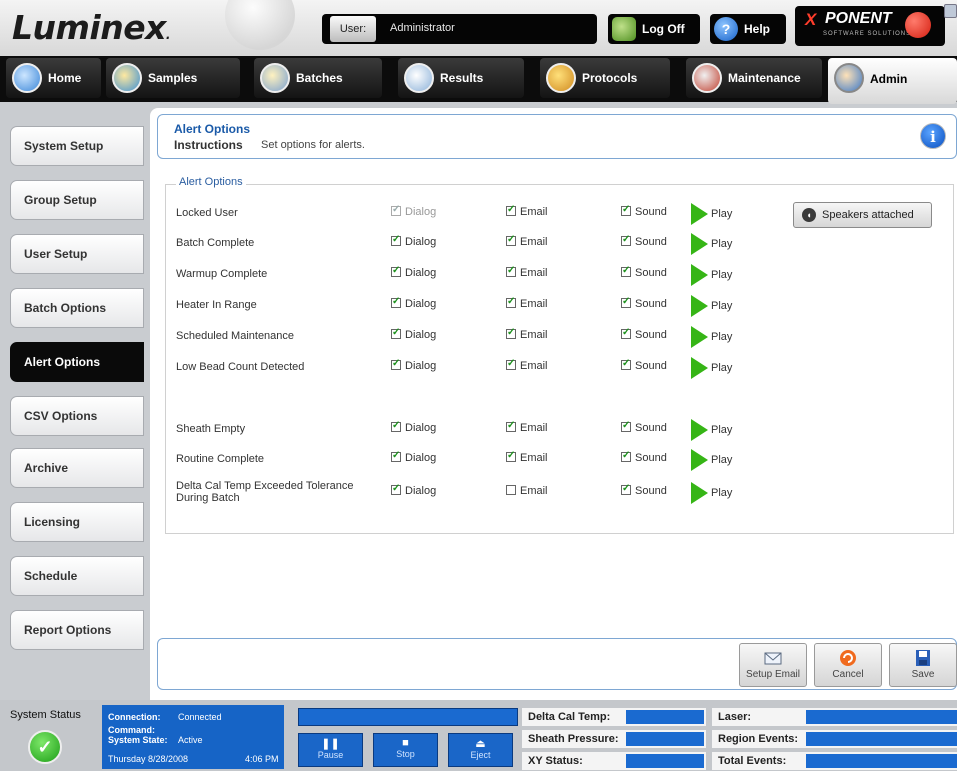 The width and height of the screenshot is (957, 771). What do you see at coordinates (91, 27) in the screenshot?
I see `luminex-logo: Luminex.` at bounding box center [91, 27].